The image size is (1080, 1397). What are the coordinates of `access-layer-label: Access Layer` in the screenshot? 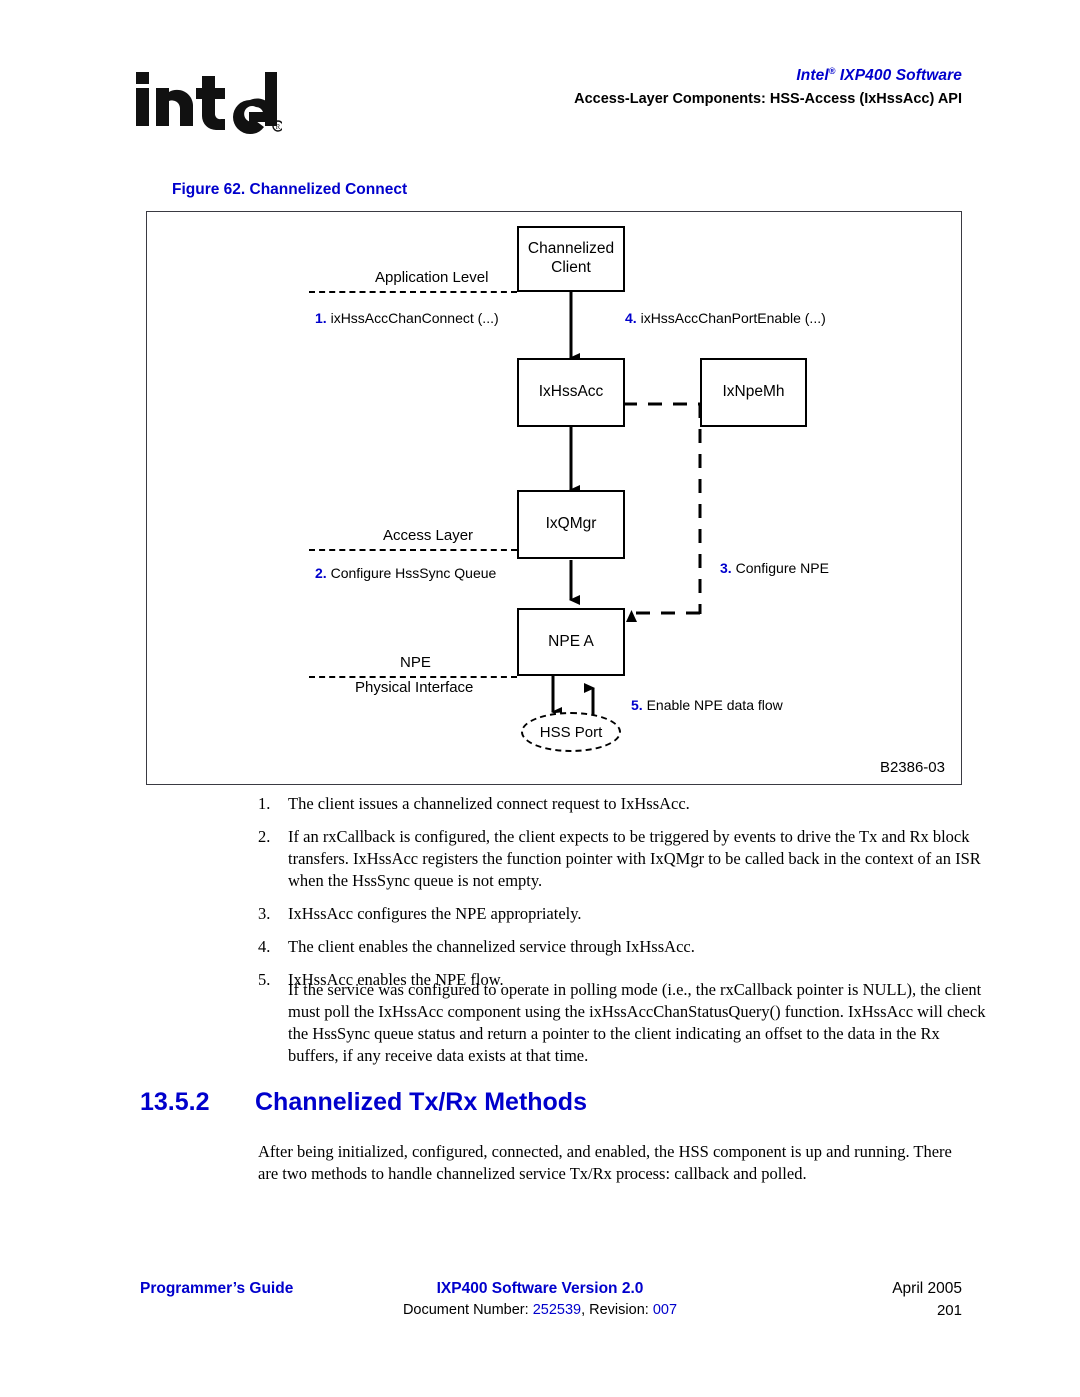 It's located at (428, 535).